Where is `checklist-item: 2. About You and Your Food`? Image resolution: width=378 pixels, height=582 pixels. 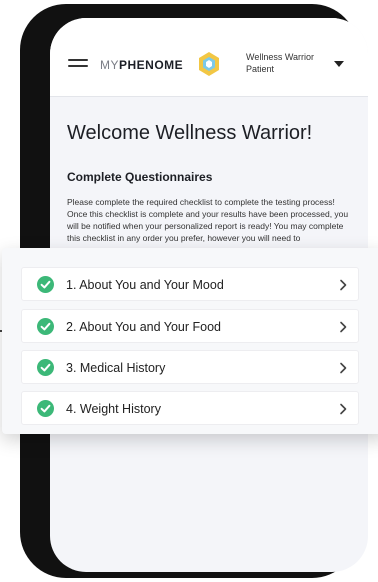
checklist-item: 2. About You and Your Food is located at coordinates (190, 326).